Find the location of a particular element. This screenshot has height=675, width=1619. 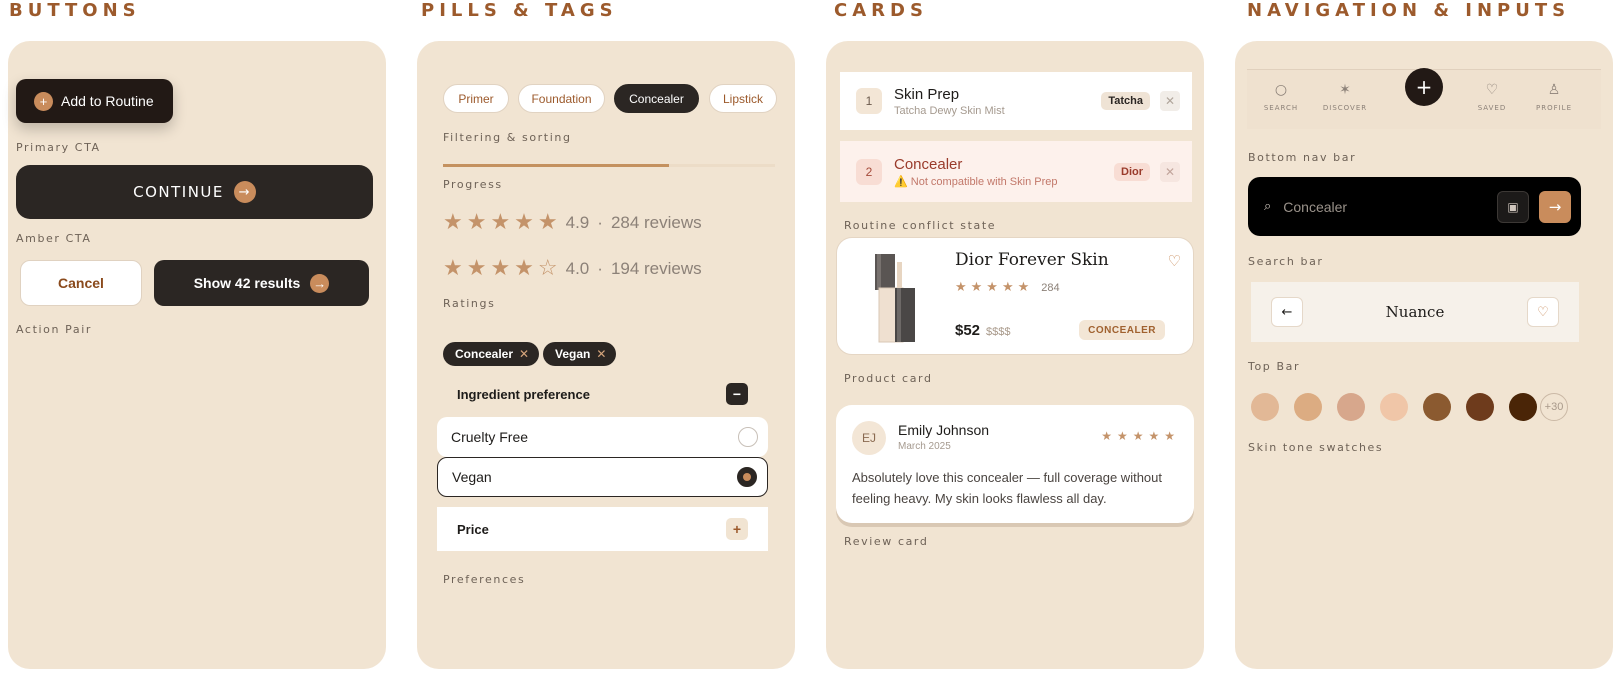

avatar: EJ is located at coordinates (869, 438).